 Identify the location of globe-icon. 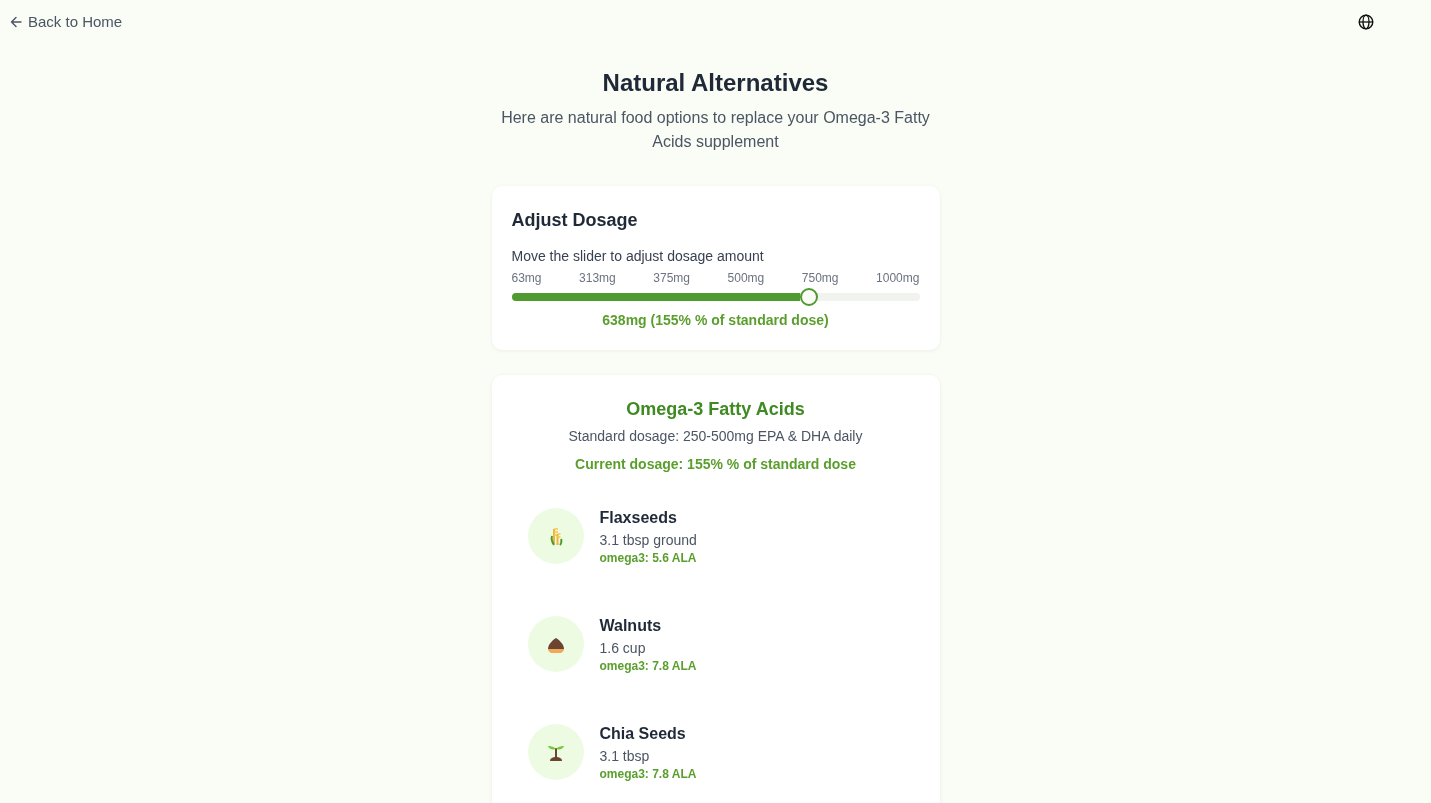
(1366, 22).